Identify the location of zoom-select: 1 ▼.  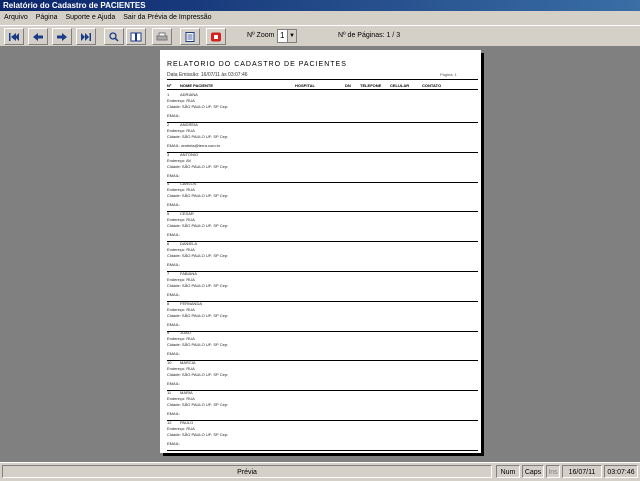
(287, 36).